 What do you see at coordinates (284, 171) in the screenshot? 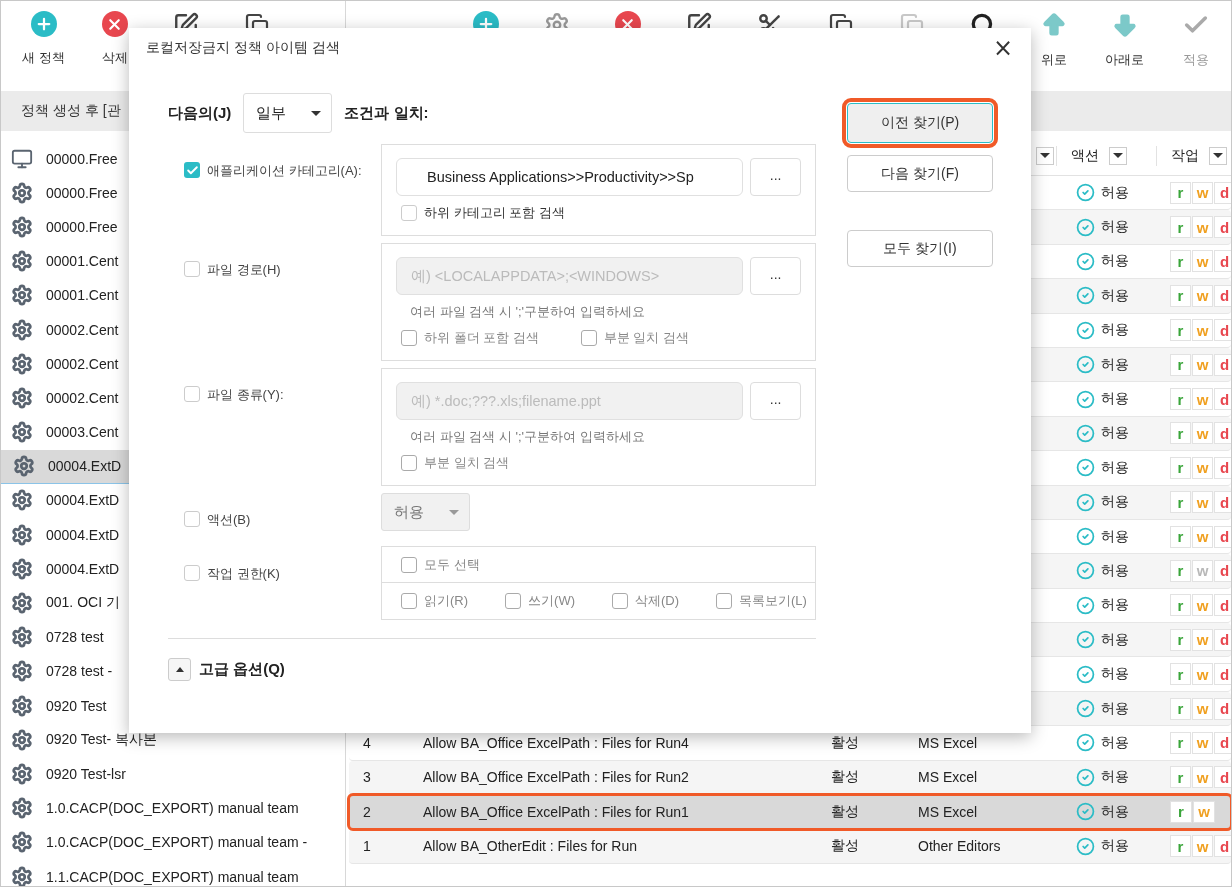
I see `condition-label: 애플리케이션 카테고리(A):` at bounding box center [284, 171].